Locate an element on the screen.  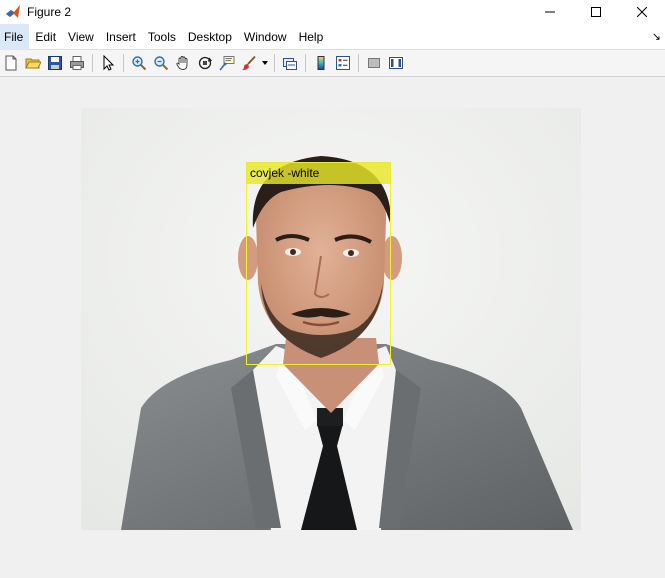
new-figure-button is located at coordinates (11, 63).